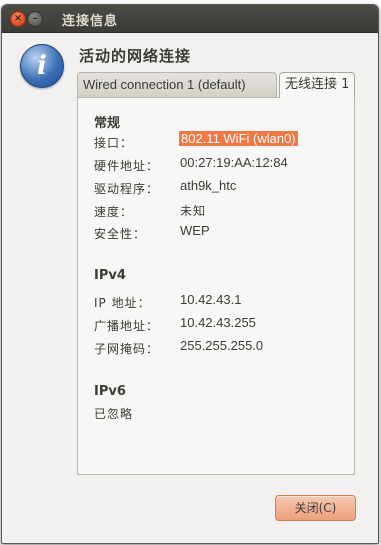 The height and width of the screenshot is (545, 381). I want to click on security-label: 安全性：, so click(120, 234).